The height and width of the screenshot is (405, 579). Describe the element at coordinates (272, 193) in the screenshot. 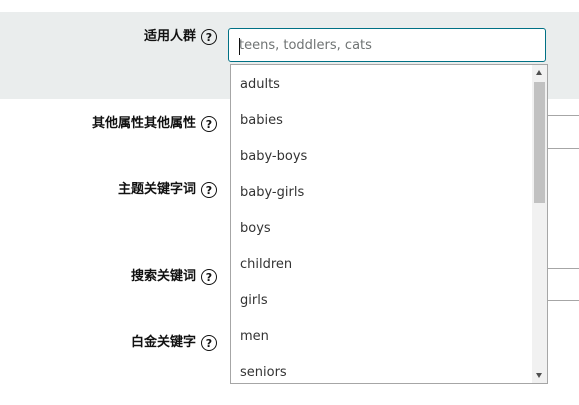

I see `suggestion-option-baby-girls: baby-girls` at that location.